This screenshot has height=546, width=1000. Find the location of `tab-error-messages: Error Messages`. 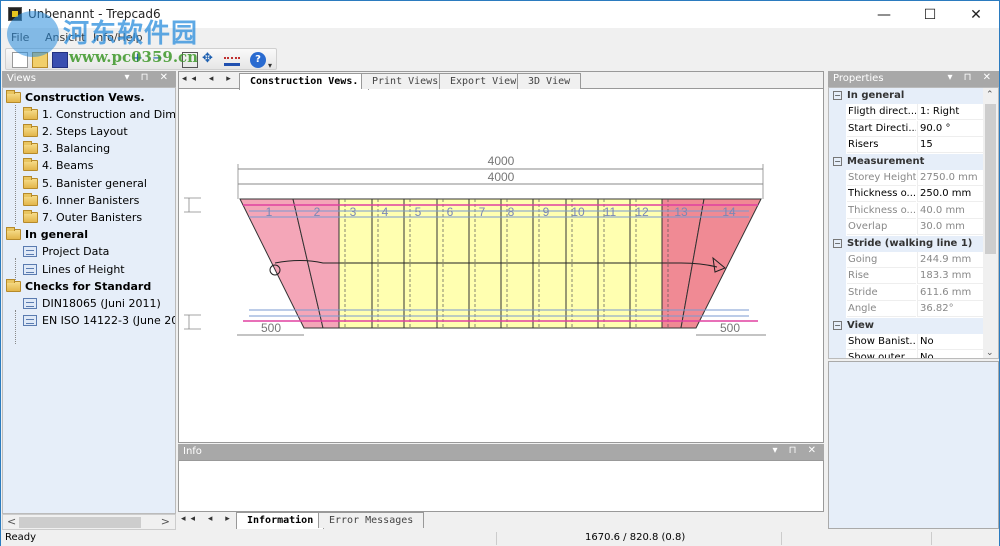

tab-error-messages: Error Messages is located at coordinates (371, 520).